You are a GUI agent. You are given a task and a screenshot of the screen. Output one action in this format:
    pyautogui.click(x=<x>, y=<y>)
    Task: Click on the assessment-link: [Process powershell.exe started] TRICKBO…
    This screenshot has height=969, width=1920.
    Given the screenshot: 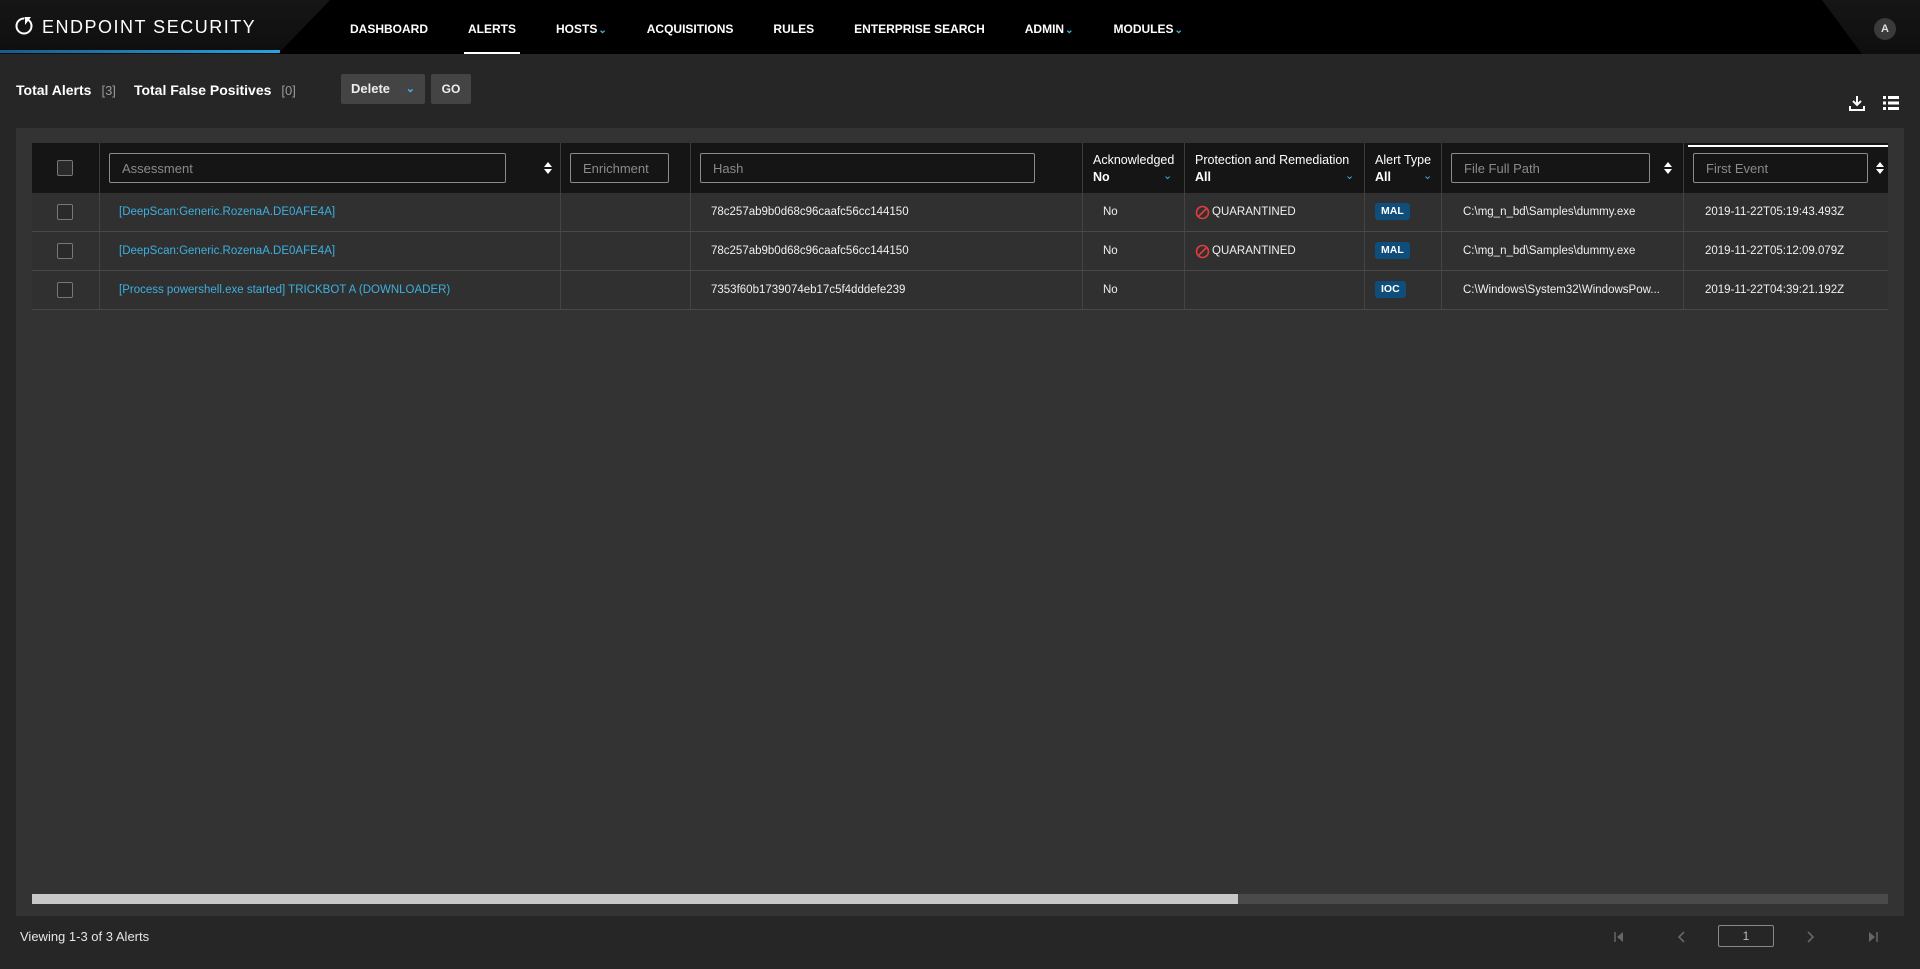 What is the action you would take?
    pyautogui.click(x=284, y=290)
    